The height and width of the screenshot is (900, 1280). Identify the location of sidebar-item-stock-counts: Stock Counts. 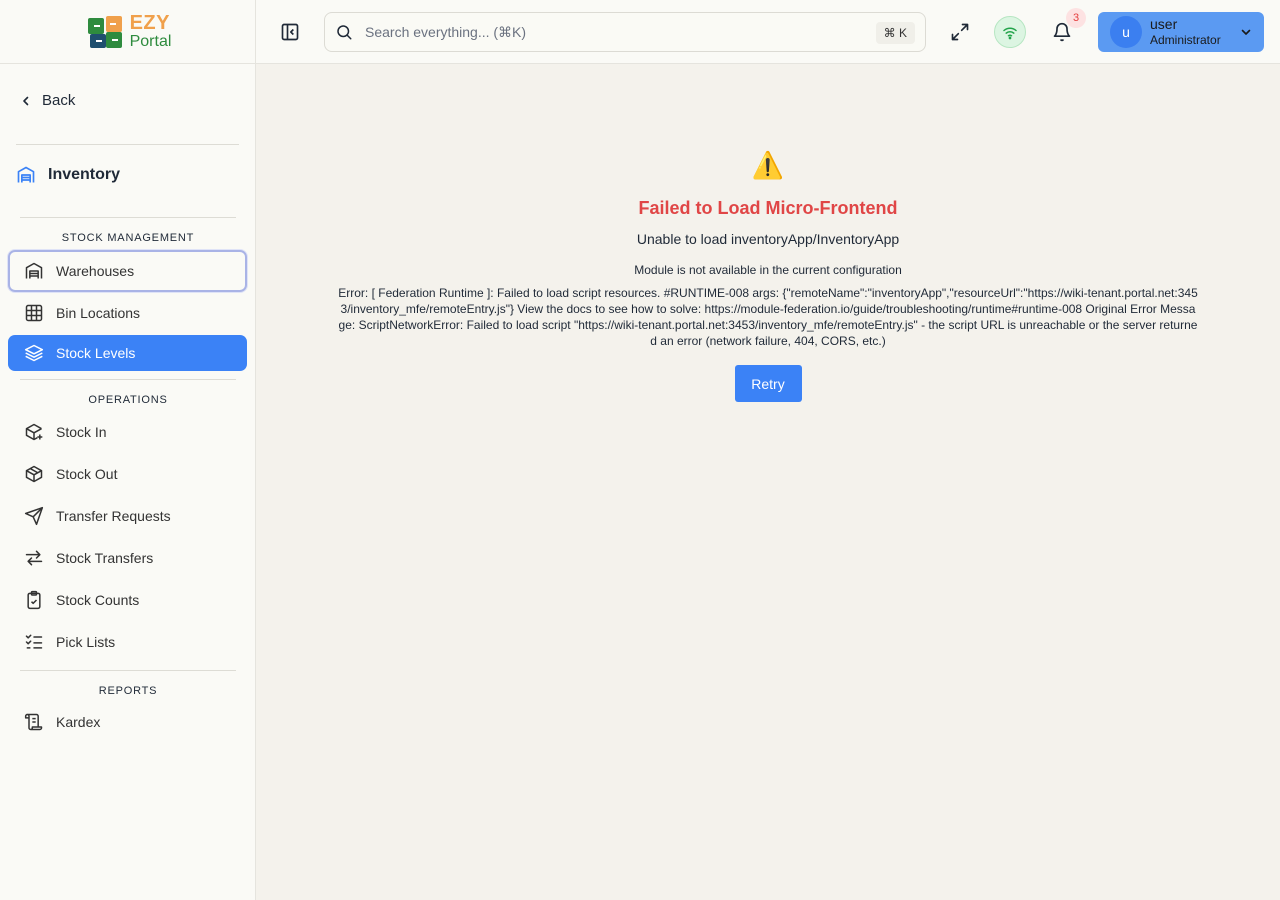
(127, 600).